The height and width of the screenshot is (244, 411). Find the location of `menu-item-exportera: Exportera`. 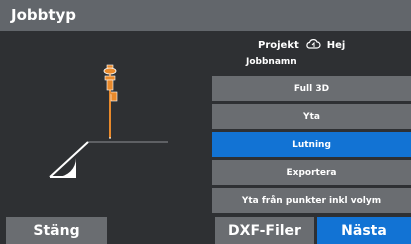

menu-item-exportera: Exportera is located at coordinates (311, 172).